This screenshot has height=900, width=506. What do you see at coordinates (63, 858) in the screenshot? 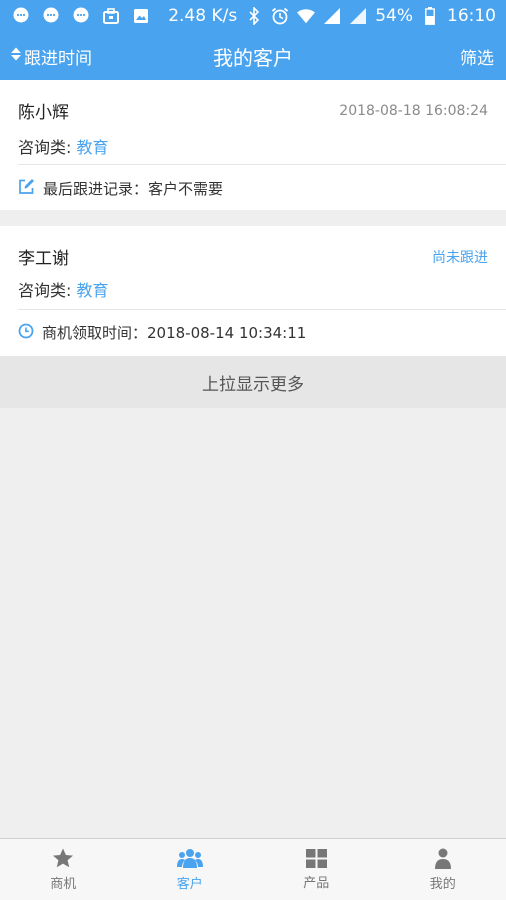
I see `star-icon` at bounding box center [63, 858].